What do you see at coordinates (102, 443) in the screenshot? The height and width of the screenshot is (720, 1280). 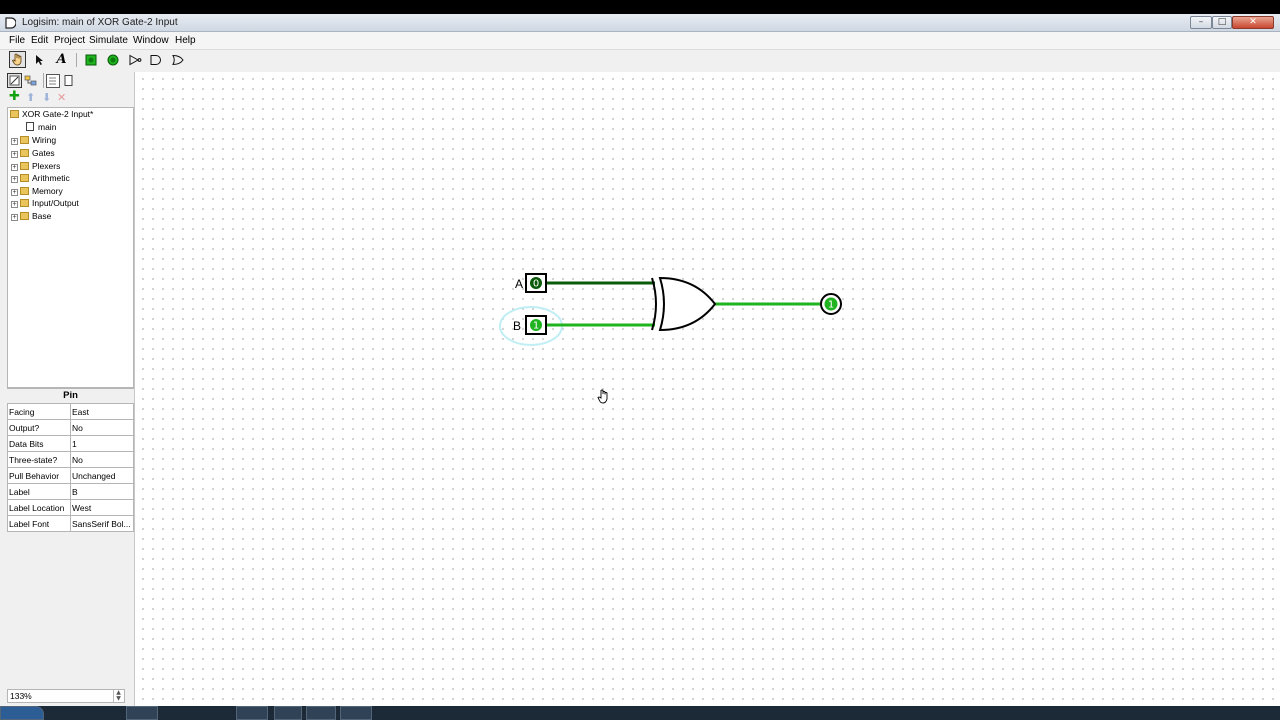 I see `attribute-value-data-bits: 1` at bounding box center [102, 443].